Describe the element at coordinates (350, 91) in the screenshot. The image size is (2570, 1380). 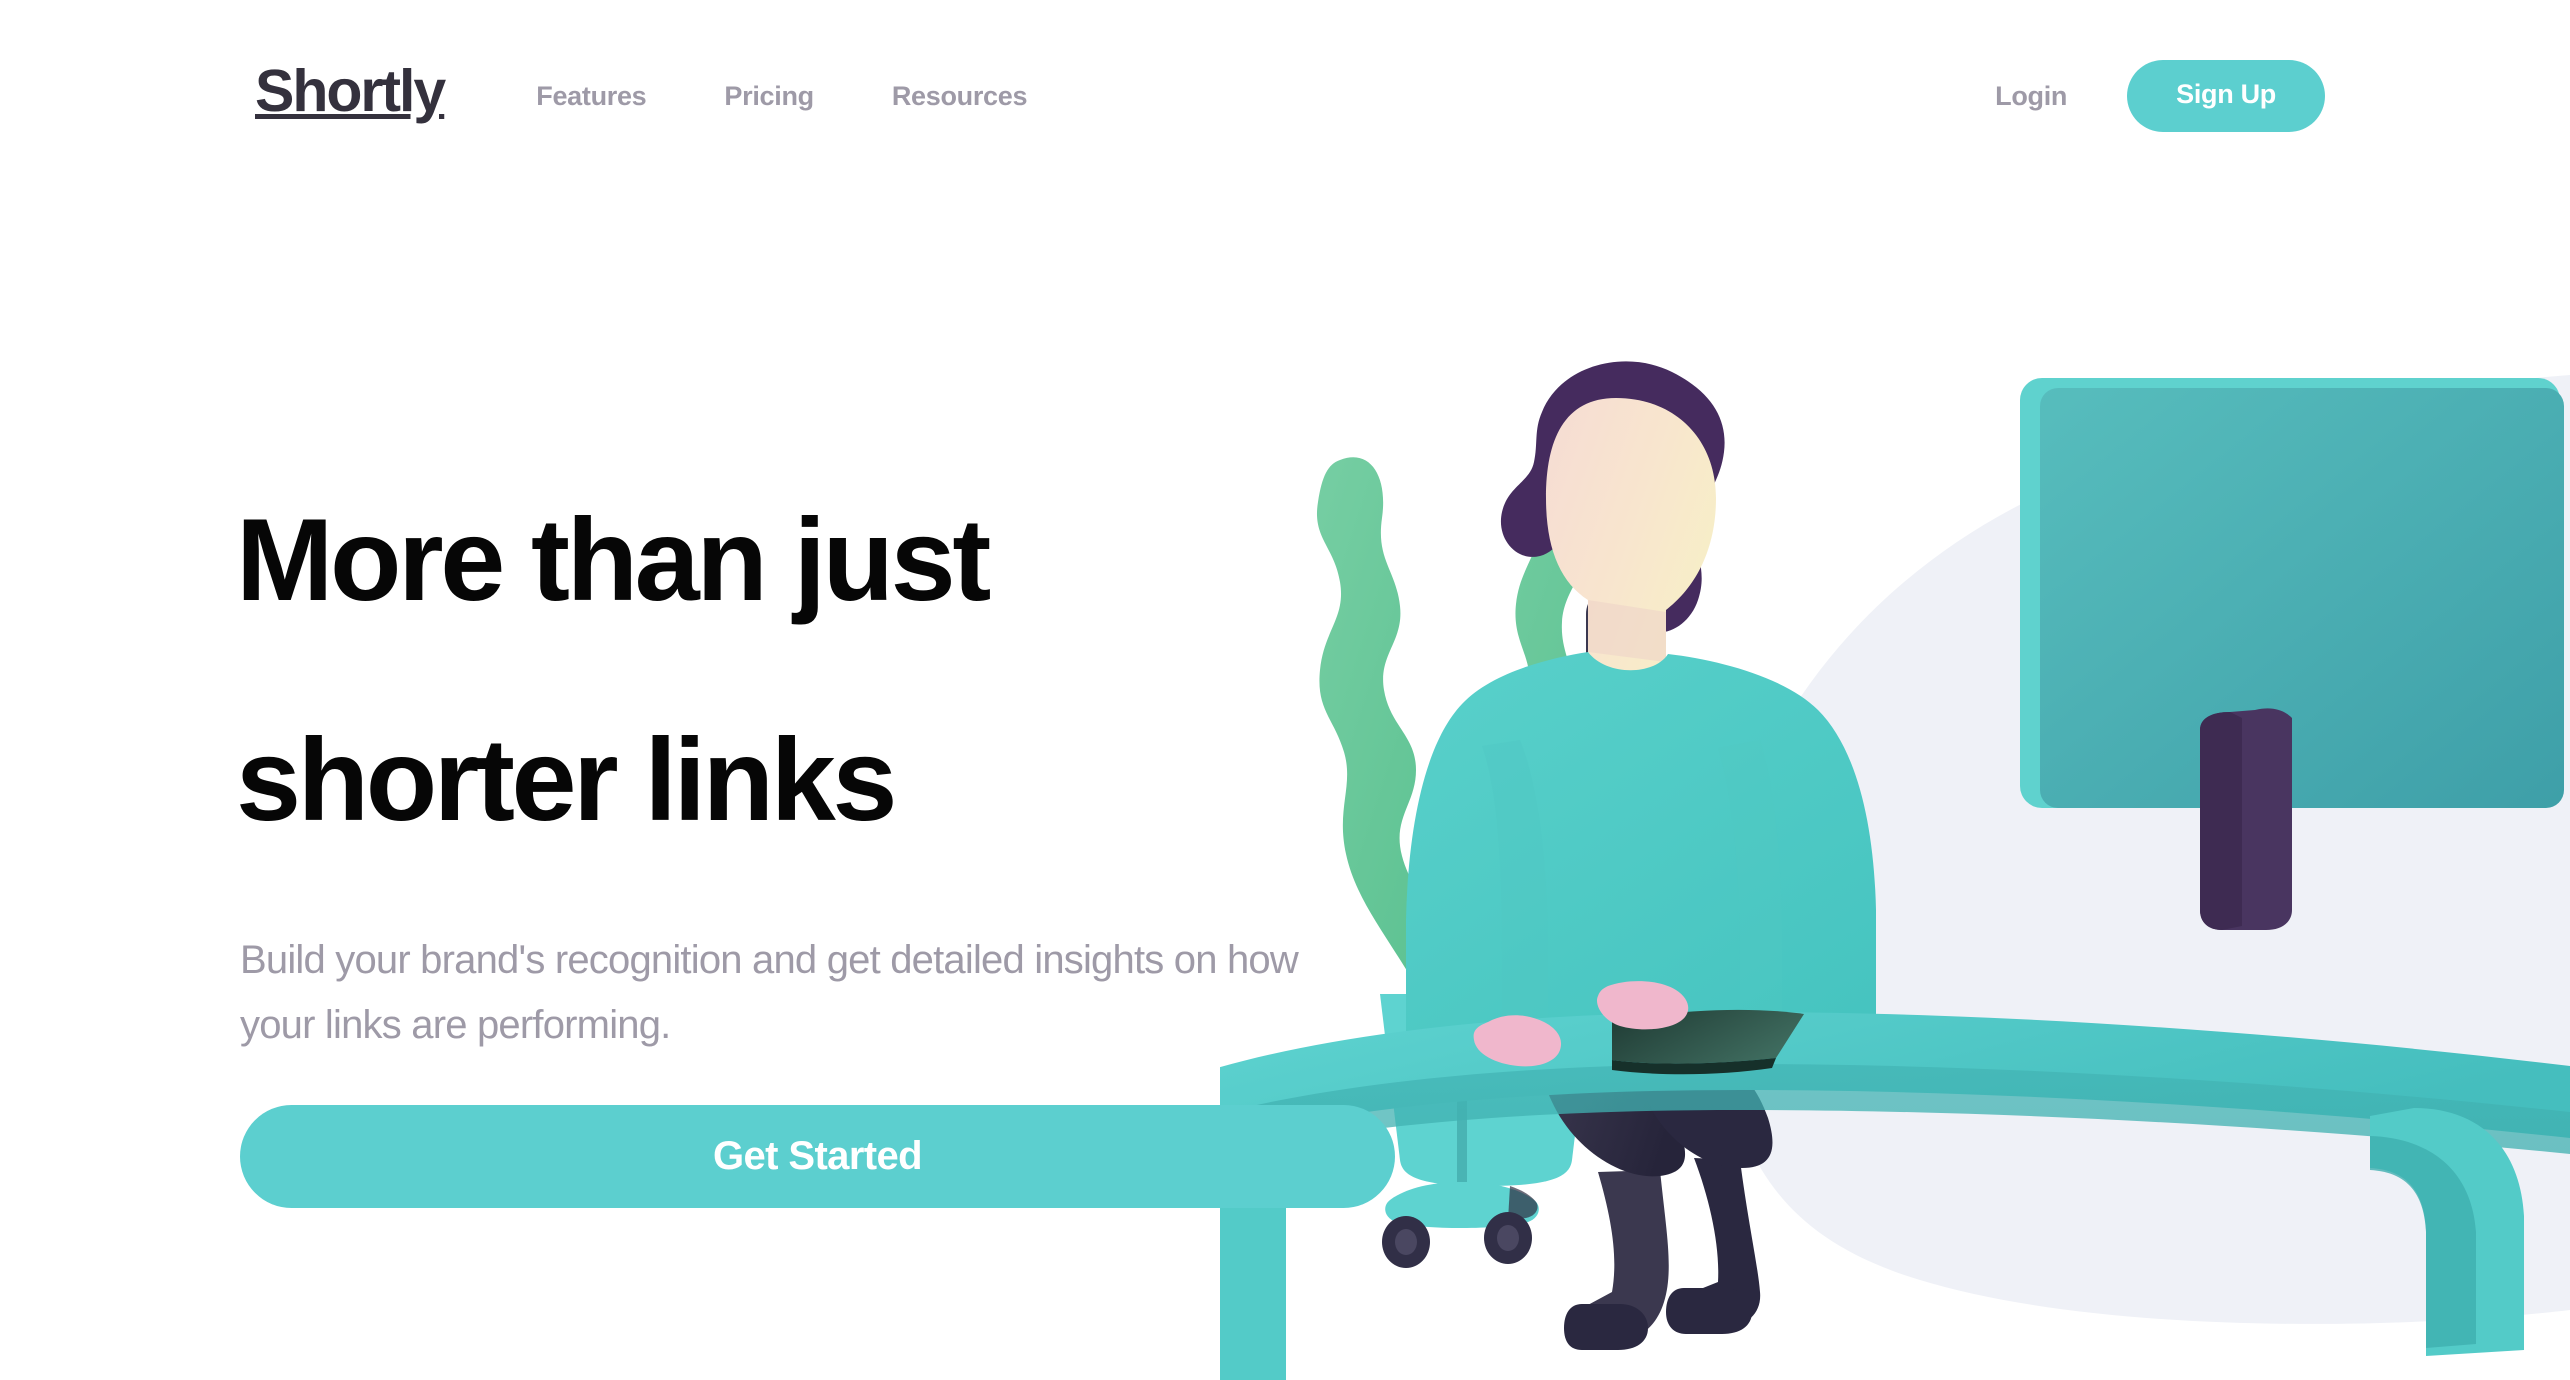
I see `logo-shortly: Shortly` at that location.